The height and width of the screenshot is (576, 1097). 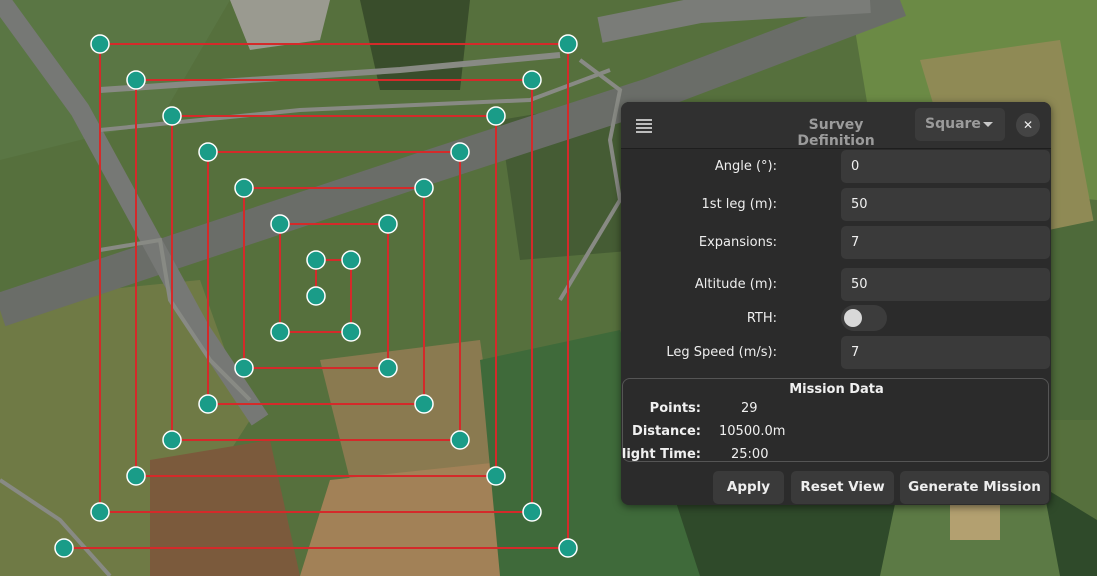 I want to click on panel-title: Survey Definition, so click(x=836, y=133).